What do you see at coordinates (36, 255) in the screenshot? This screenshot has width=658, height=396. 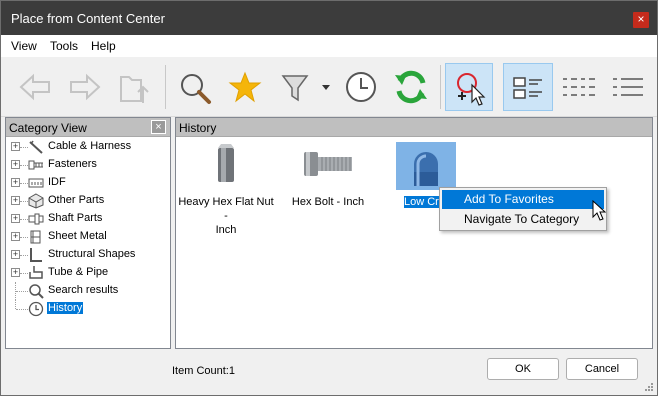 I see `structural-icon` at bounding box center [36, 255].